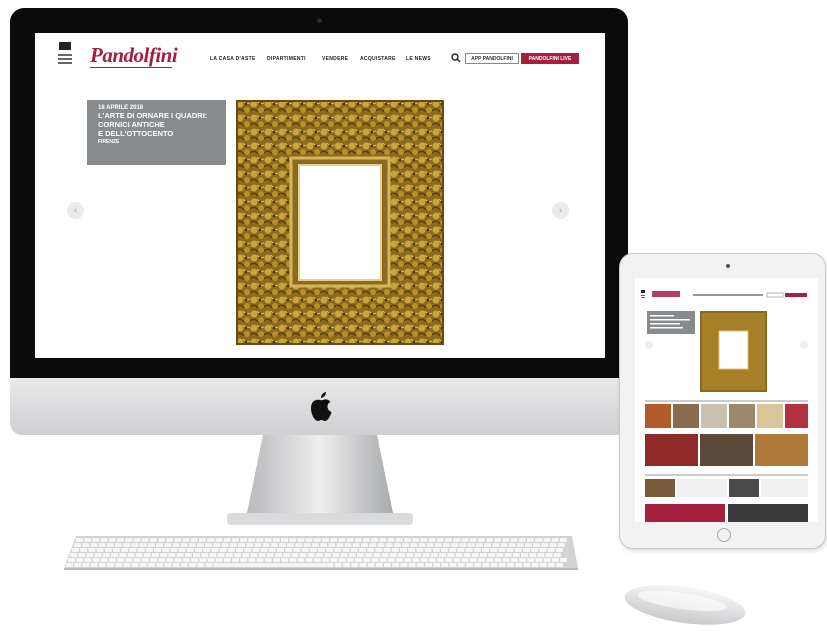 The image size is (827, 632). Describe the element at coordinates (131, 124) in the screenshot. I see `hero-title-line: CORNICI ANTICHE` at that location.